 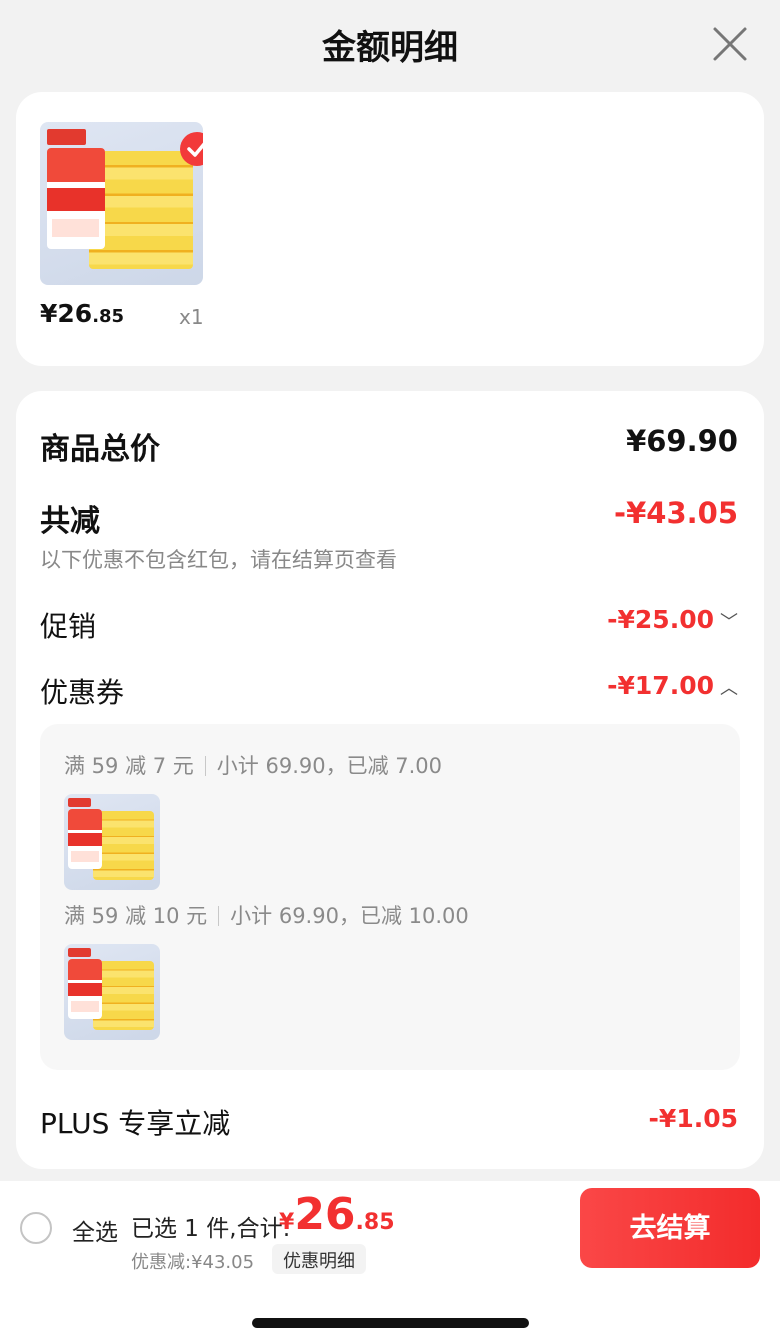 What do you see at coordinates (70, 521) in the screenshot?
I see `total-reduce-label: 共减` at bounding box center [70, 521].